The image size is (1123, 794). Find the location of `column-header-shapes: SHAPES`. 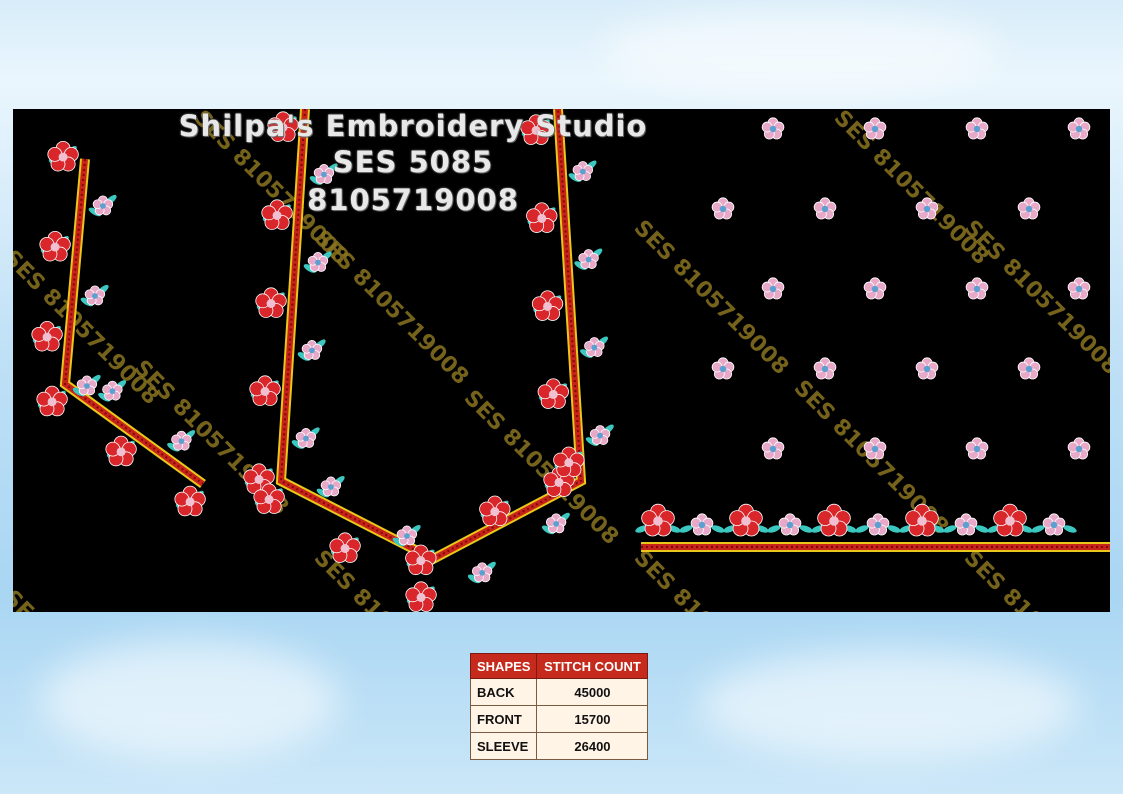

column-header-shapes: SHAPES is located at coordinates (503, 666).